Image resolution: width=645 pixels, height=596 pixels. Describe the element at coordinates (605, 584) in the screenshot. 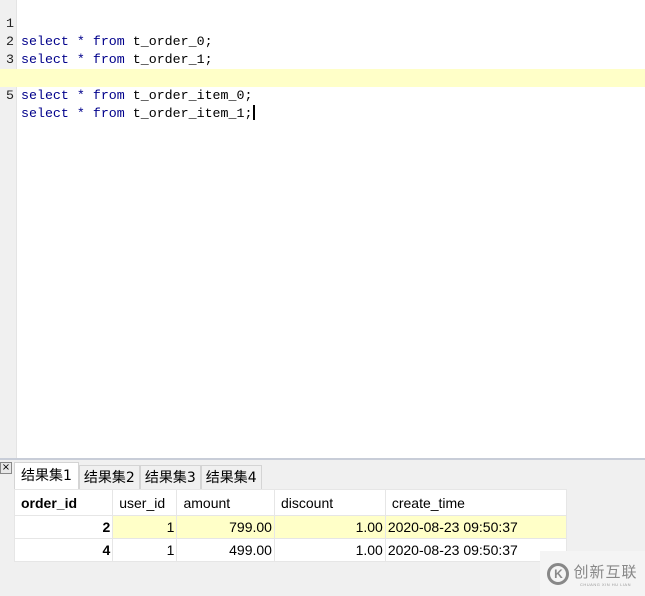

I see `watermark-subtext: CHUANG XIN HU LIAN` at that location.